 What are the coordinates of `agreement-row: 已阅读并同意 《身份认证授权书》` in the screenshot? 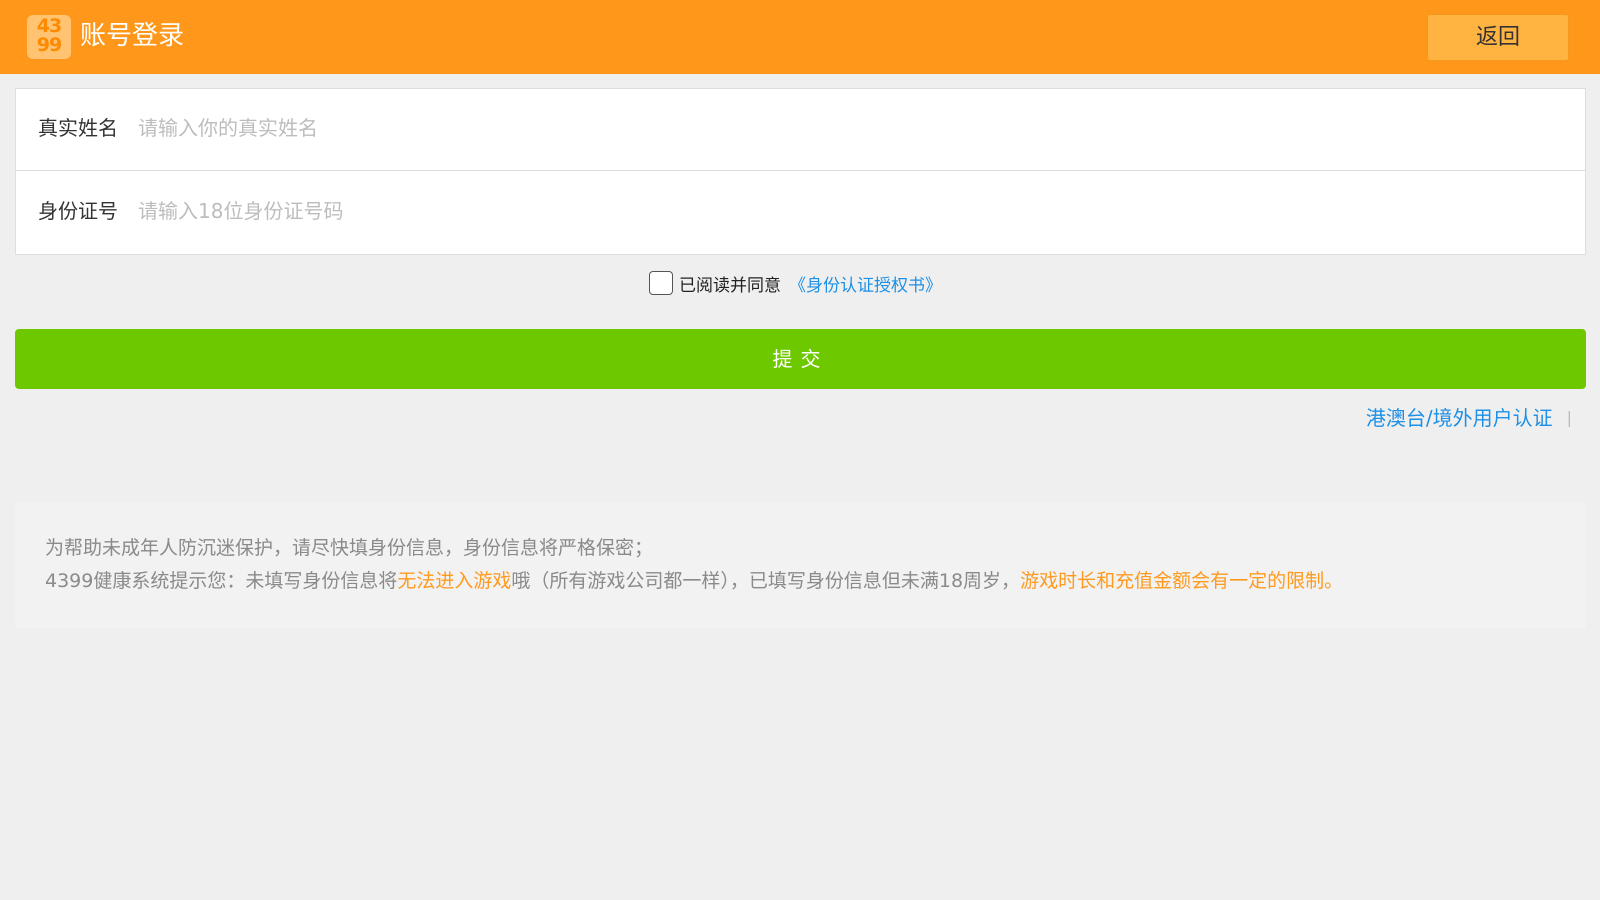 It's located at (795, 283).